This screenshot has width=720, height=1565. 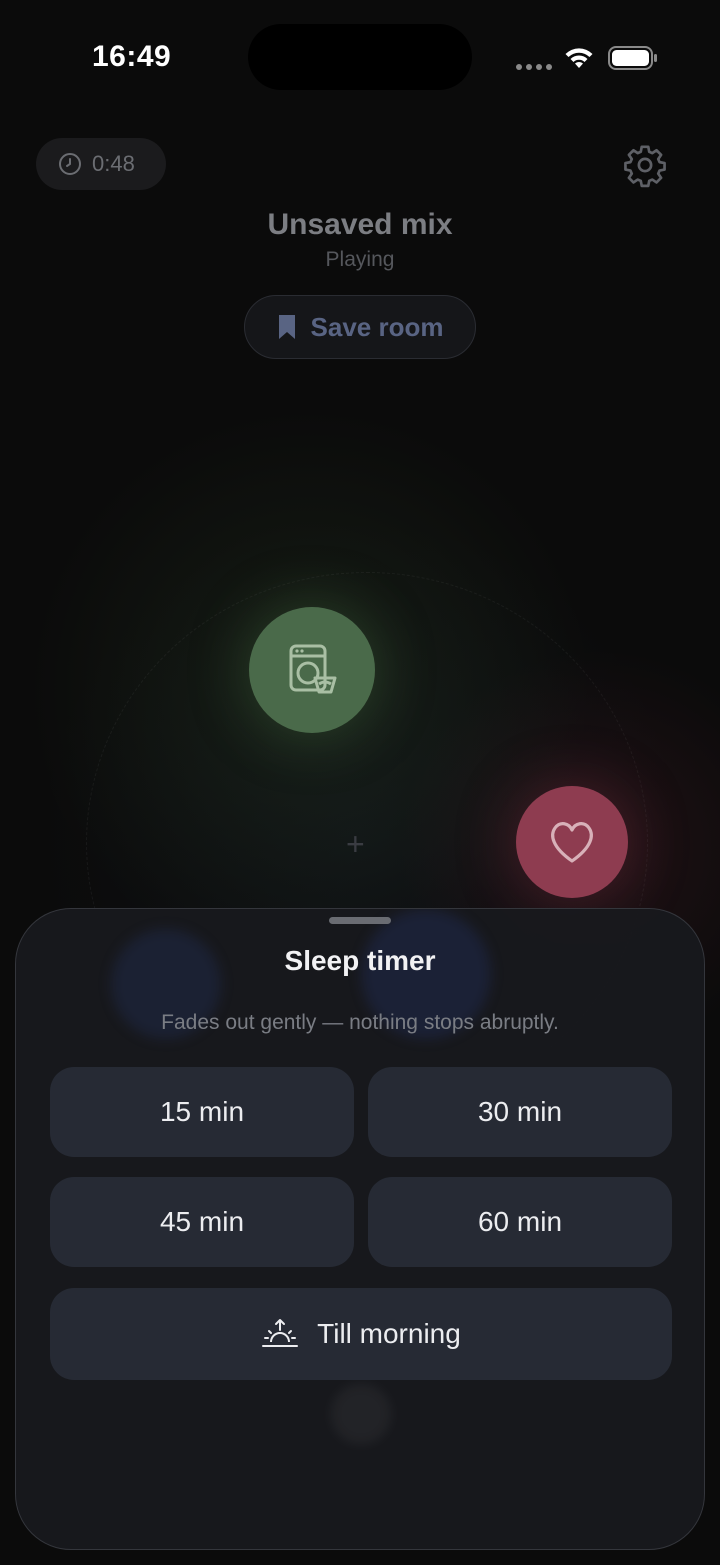 What do you see at coordinates (360, 224) in the screenshot?
I see `mix-title: Unsaved mix` at bounding box center [360, 224].